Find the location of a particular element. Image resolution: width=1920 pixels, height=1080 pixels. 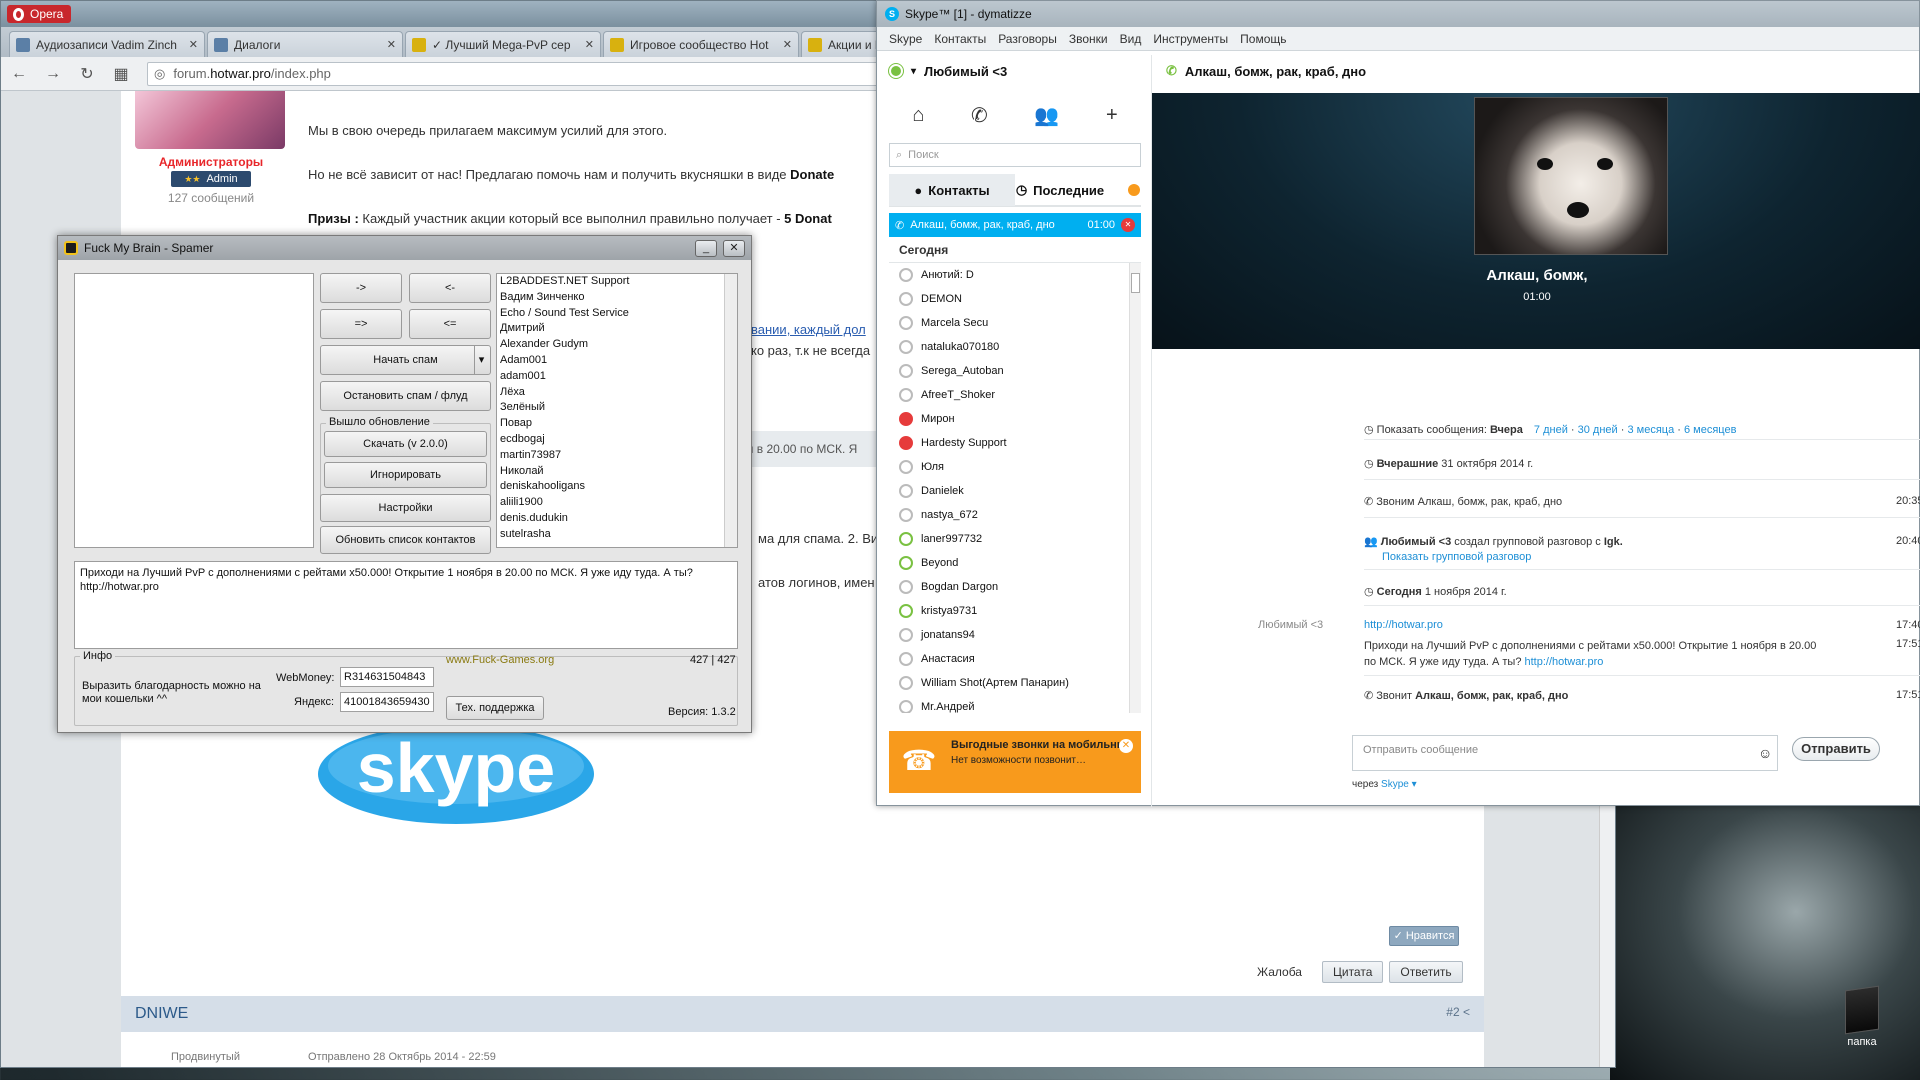

contact-list-item: sutelrasha is located at coordinates (617, 535).